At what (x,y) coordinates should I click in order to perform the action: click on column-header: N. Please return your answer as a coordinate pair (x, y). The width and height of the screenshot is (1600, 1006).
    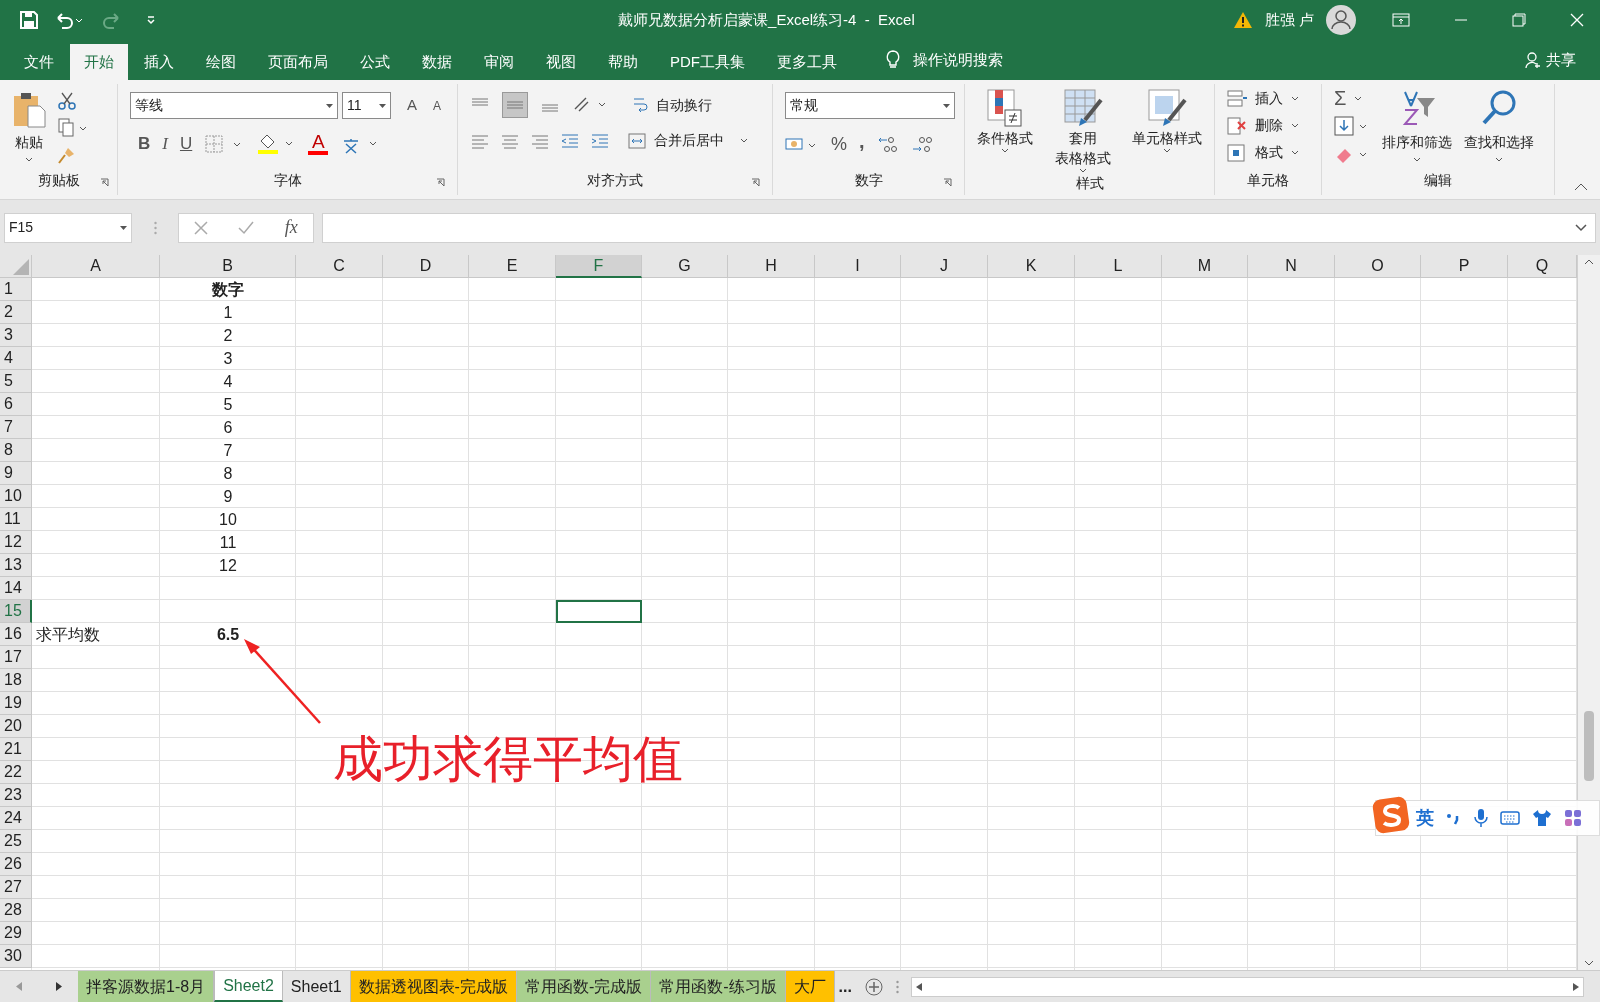
    Looking at the image, I should click on (1291, 266).